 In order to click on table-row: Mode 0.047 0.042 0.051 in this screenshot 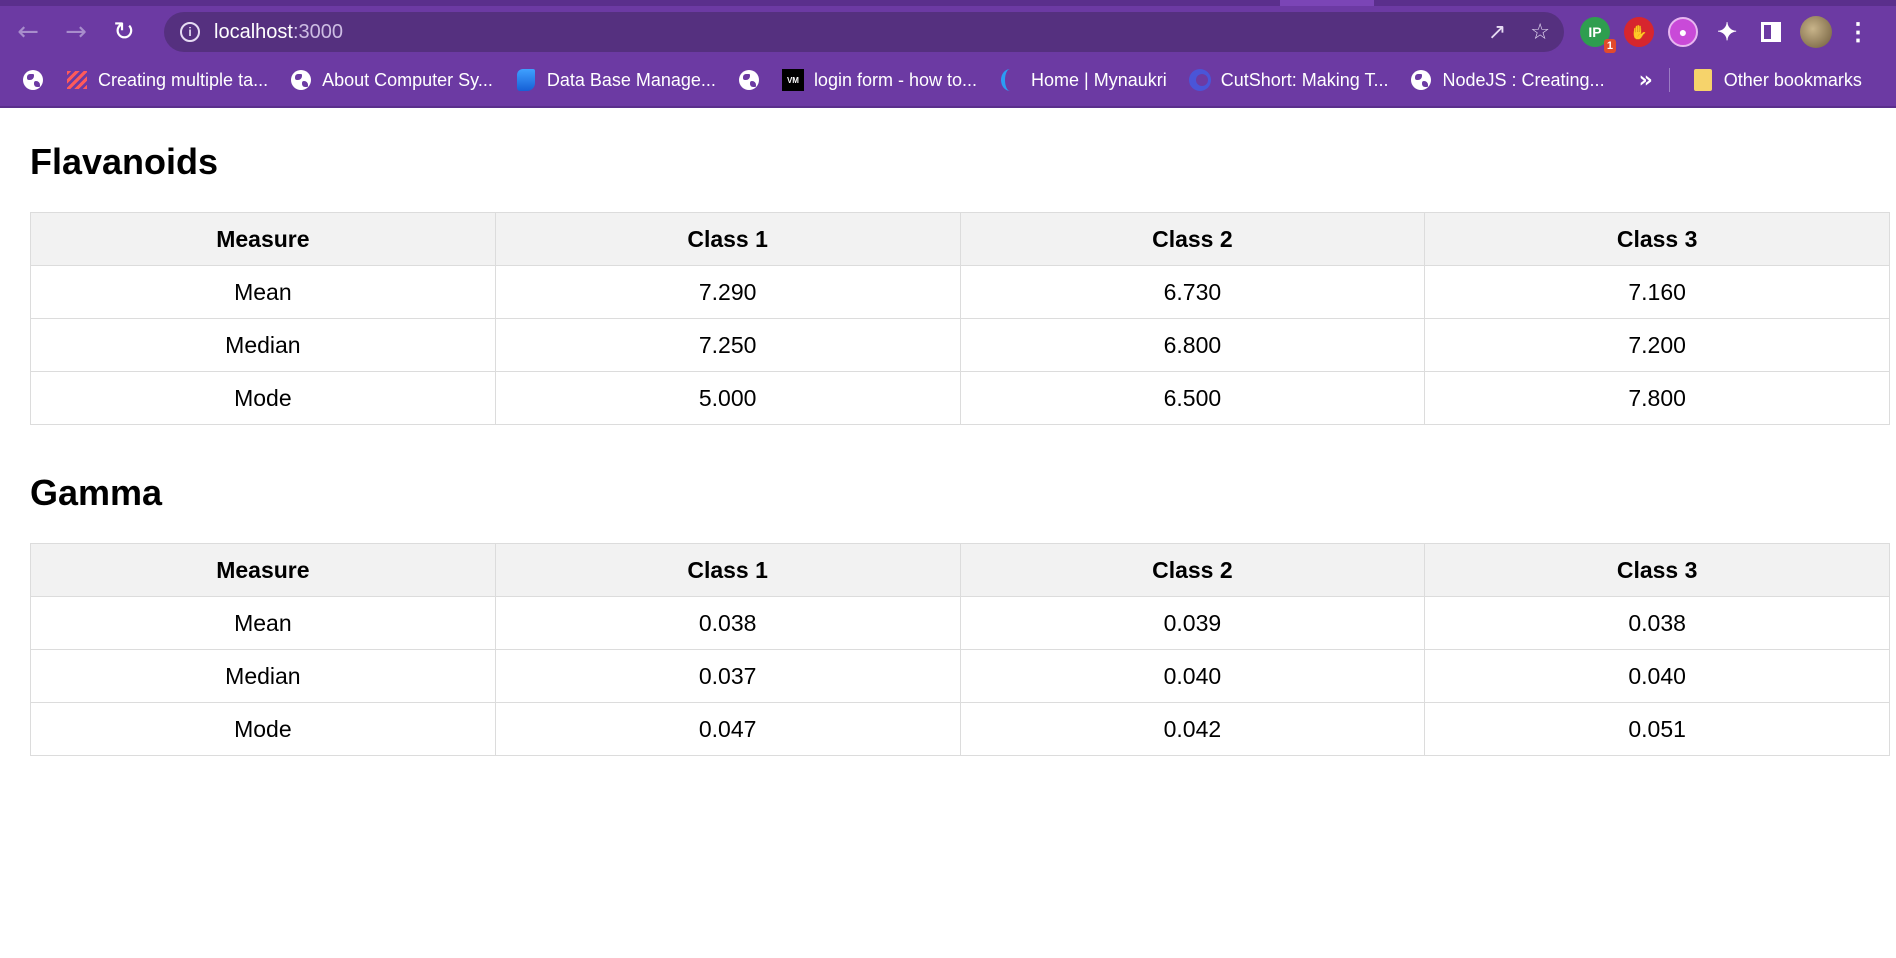, I will do `click(960, 729)`.